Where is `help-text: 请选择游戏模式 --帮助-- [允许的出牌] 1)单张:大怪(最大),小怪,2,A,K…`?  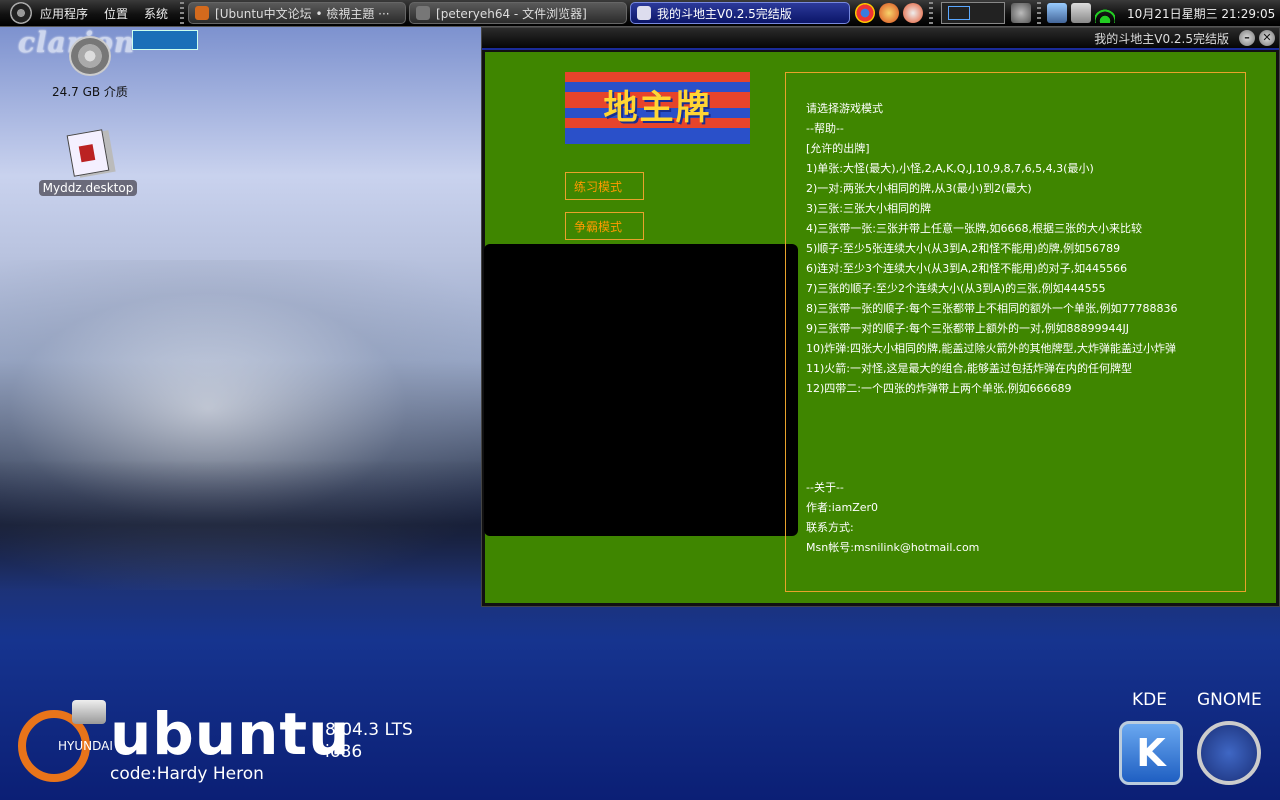
help-text: 请选择游戏模式 --帮助-- [允许的出牌] 1)单张:大怪(最大),小怪,2,A,K… is located at coordinates (1022, 249).